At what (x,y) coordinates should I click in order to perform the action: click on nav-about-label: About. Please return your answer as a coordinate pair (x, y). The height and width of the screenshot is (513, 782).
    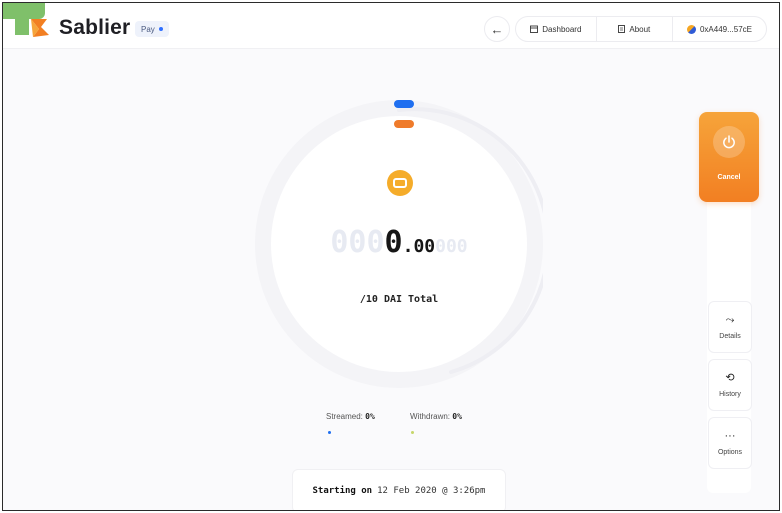
    Looking at the image, I should click on (640, 29).